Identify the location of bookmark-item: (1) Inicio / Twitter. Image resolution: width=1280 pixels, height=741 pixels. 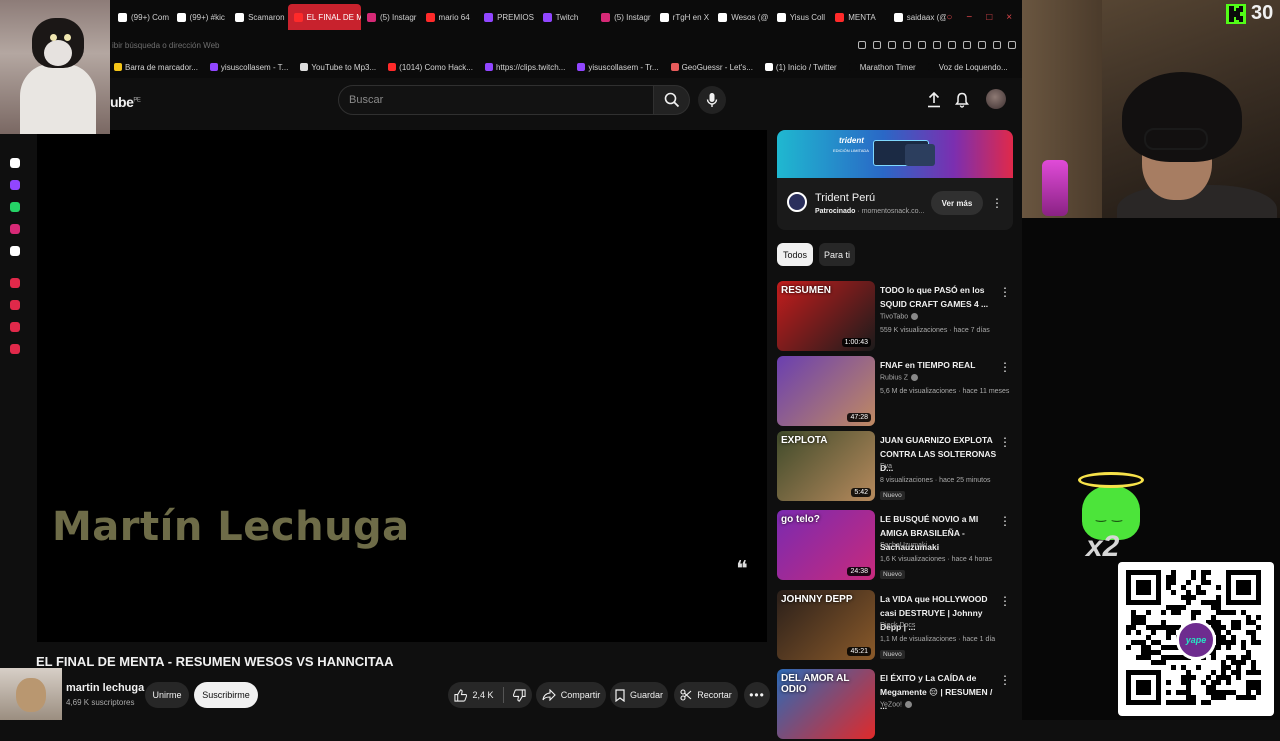
(800, 67).